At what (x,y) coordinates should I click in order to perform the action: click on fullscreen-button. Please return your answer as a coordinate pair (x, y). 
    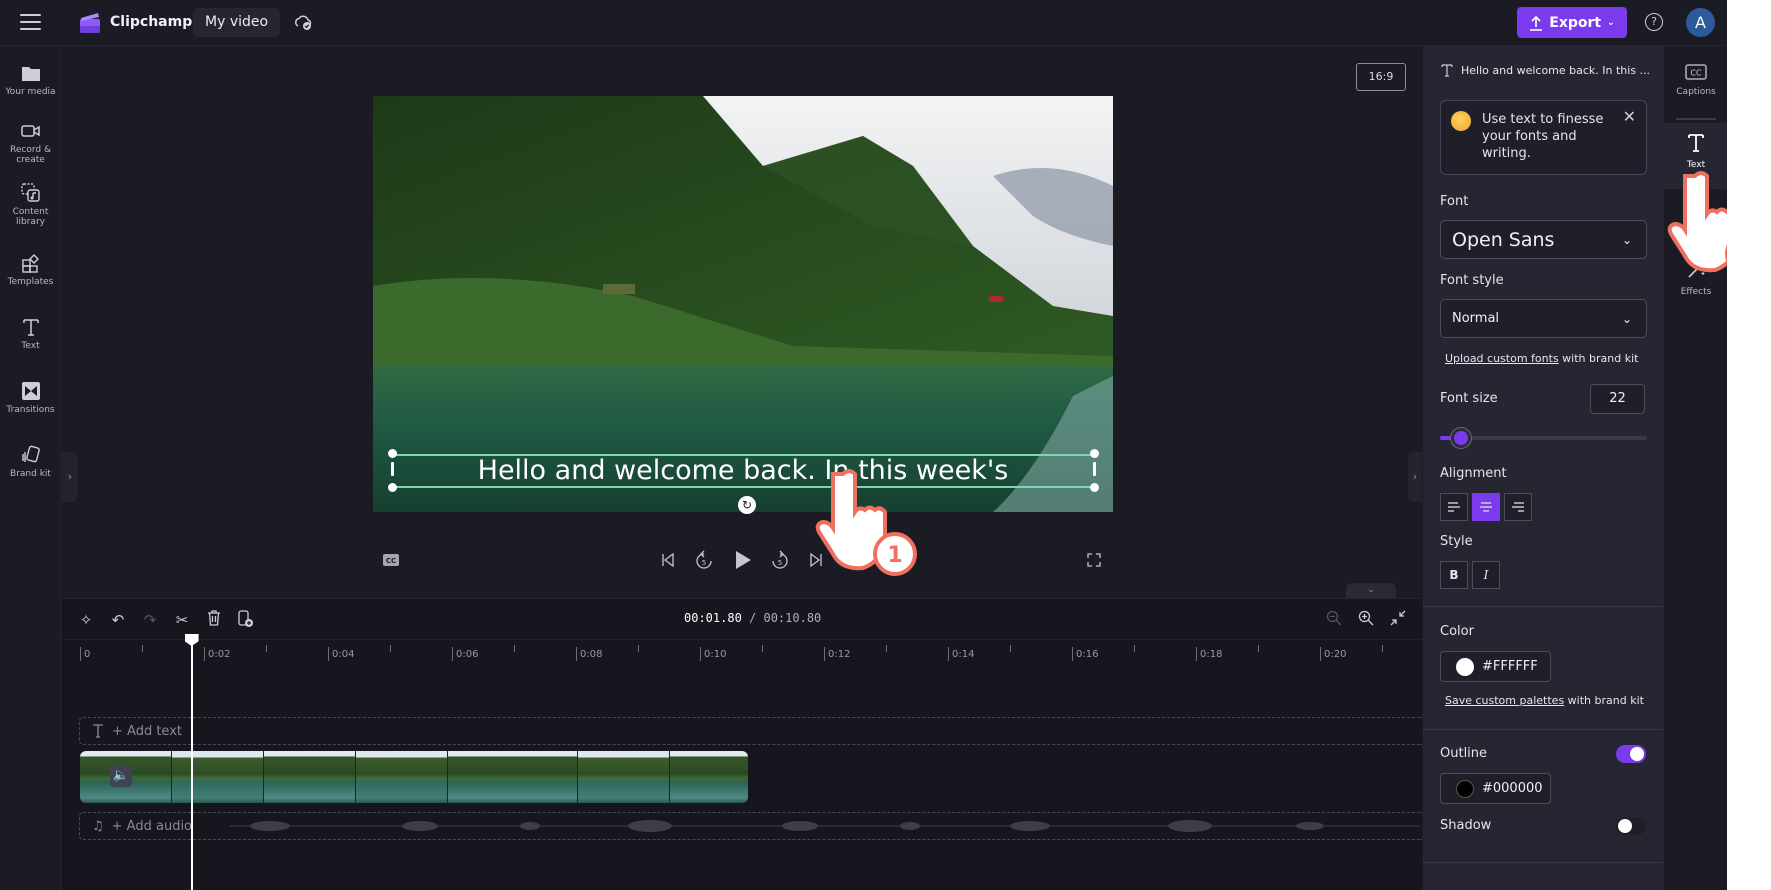
    Looking at the image, I should click on (1094, 560).